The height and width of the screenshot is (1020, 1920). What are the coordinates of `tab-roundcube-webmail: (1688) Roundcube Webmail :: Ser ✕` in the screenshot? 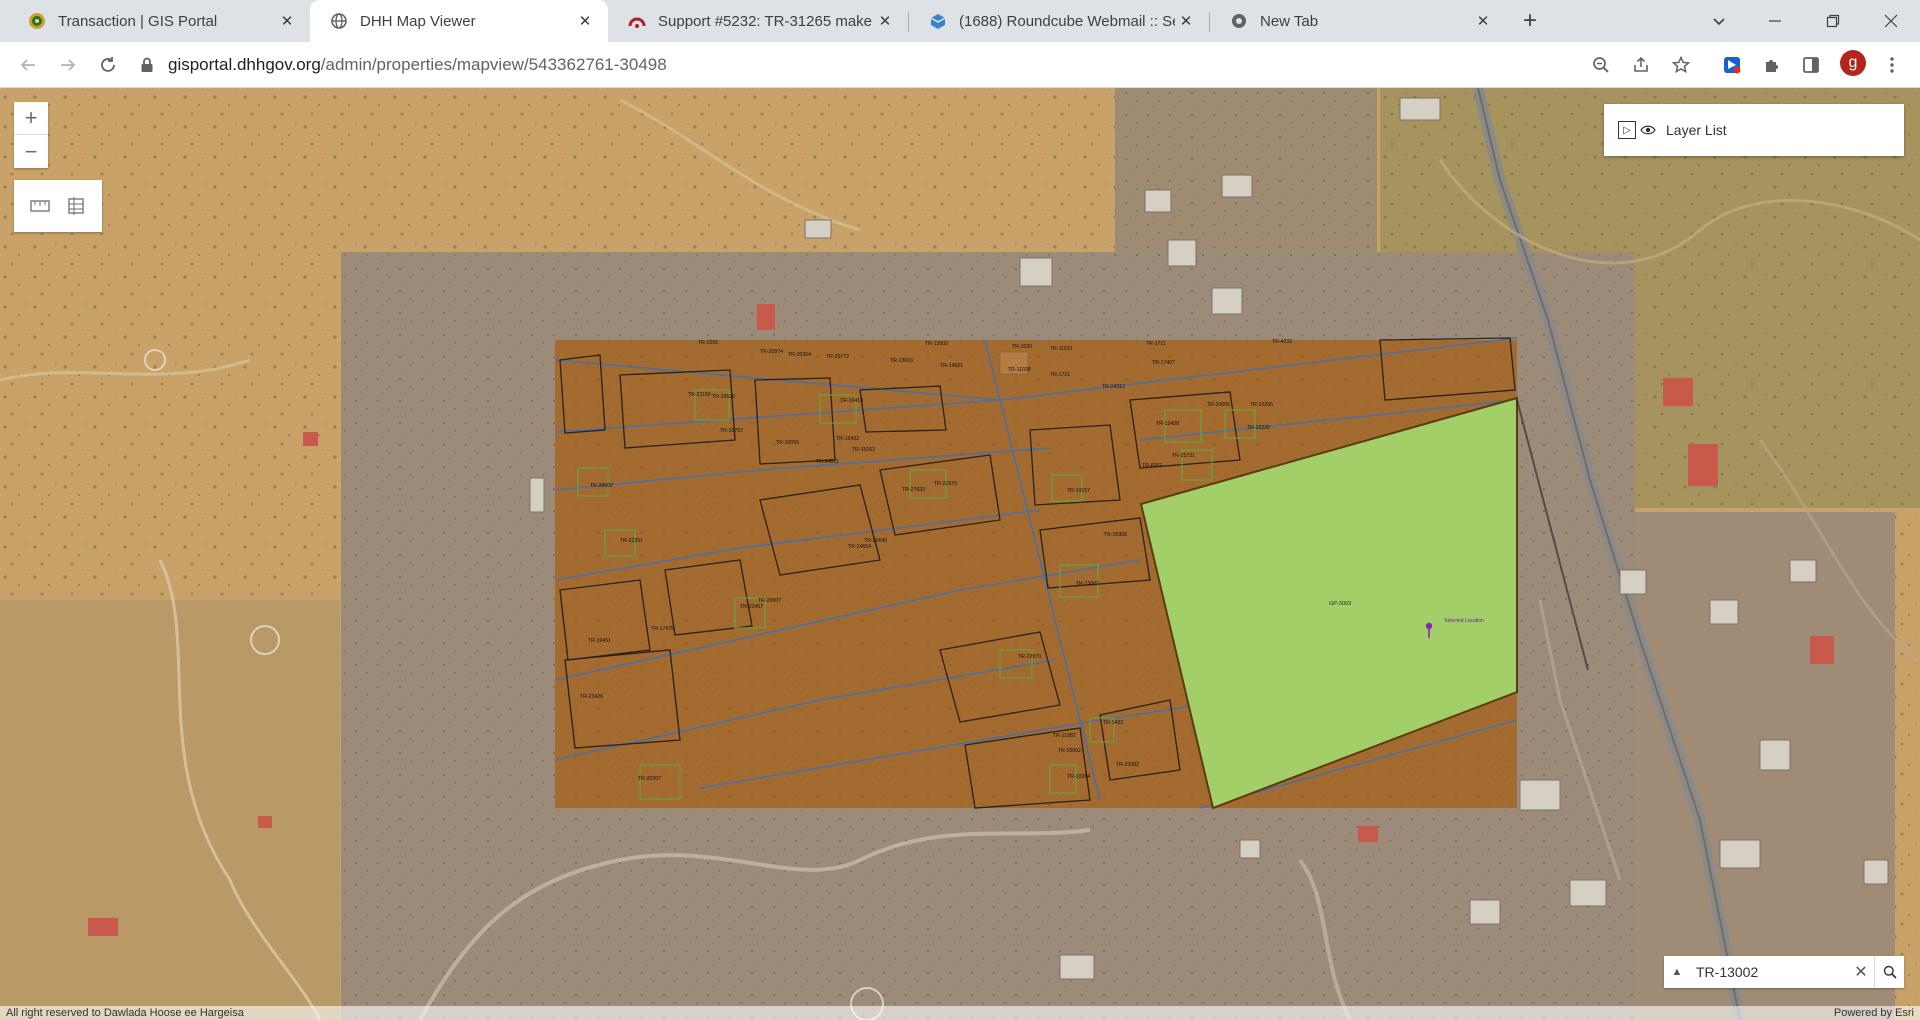 It's located at (1059, 21).